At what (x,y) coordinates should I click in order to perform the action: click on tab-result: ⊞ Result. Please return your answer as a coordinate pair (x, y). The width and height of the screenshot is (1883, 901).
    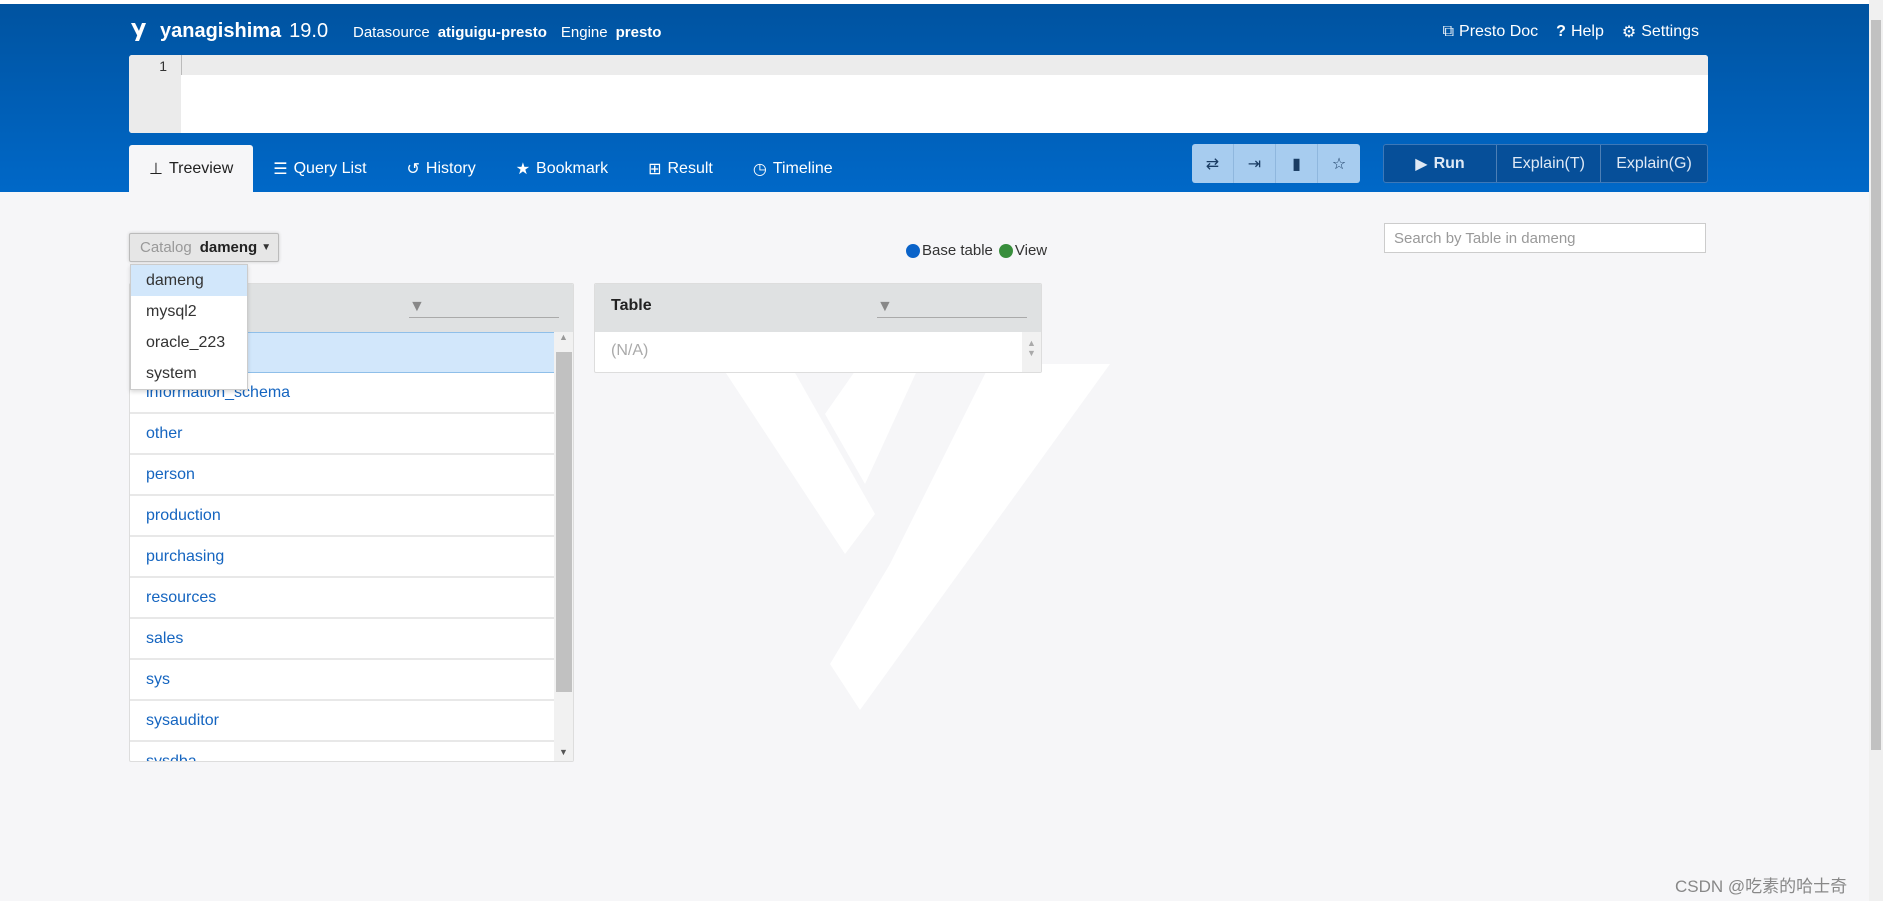
    Looking at the image, I should click on (680, 168).